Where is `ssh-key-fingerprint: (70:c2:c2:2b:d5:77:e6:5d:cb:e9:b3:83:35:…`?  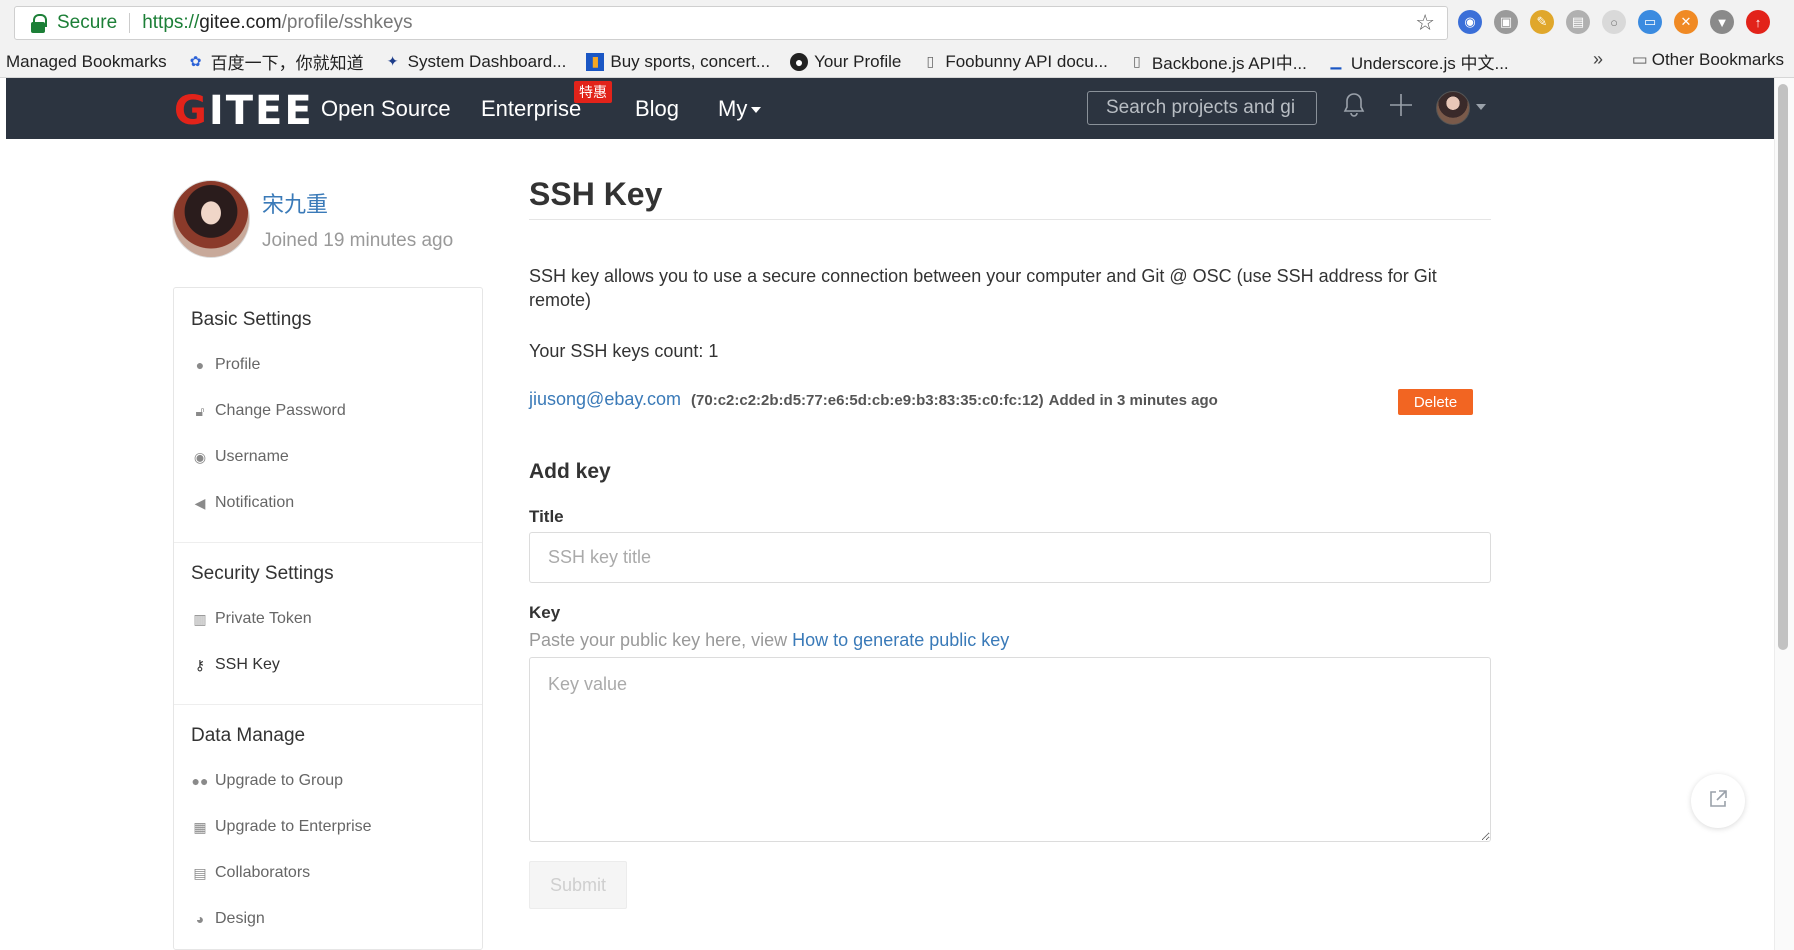 ssh-key-fingerprint: (70:c2:c2:2b:d5:77:e6:5d:cb:e9:b3:83:35:… is located at coordinates (867, 400).